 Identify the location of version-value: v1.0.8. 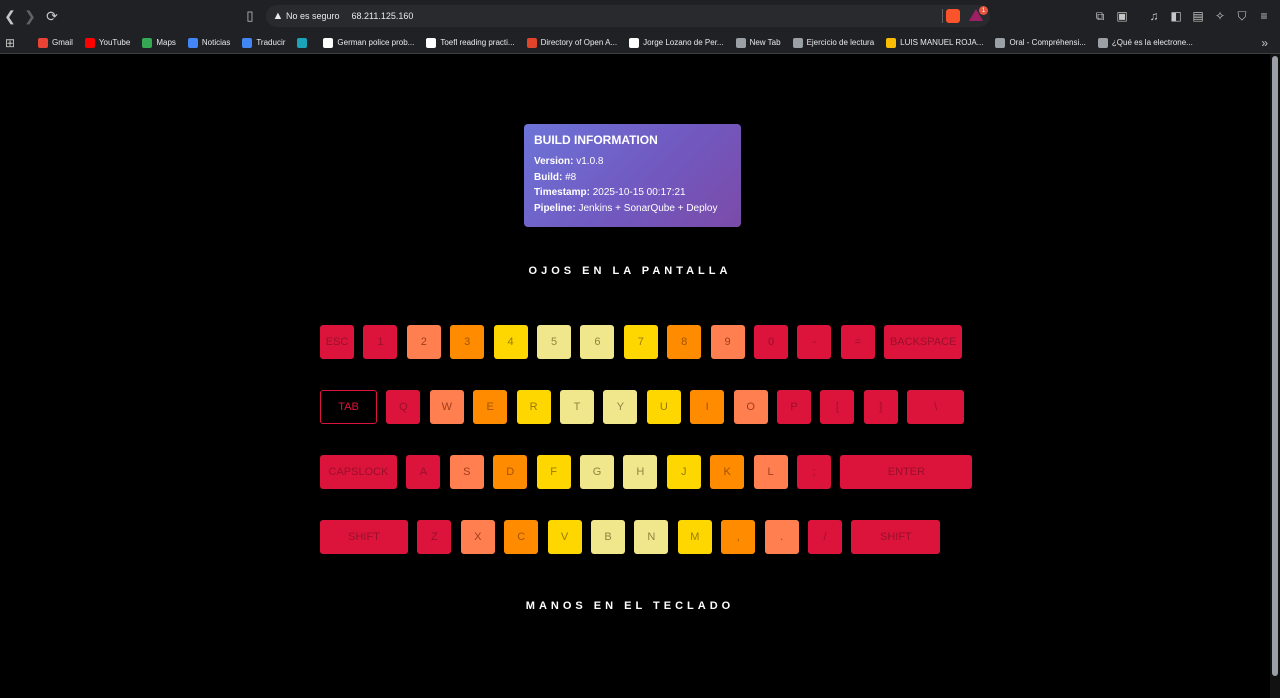
(590, 161).